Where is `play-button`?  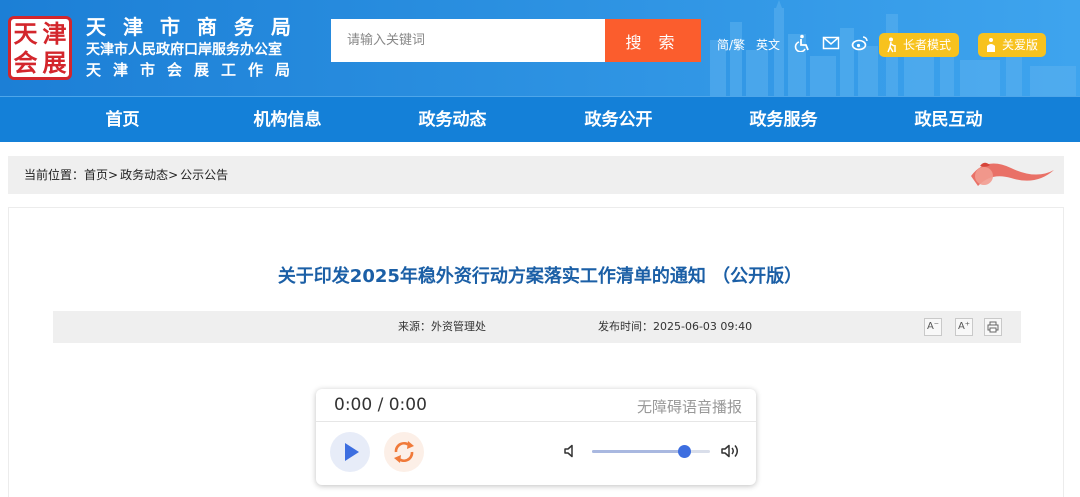
play-button is located at coordinates (350, 452).